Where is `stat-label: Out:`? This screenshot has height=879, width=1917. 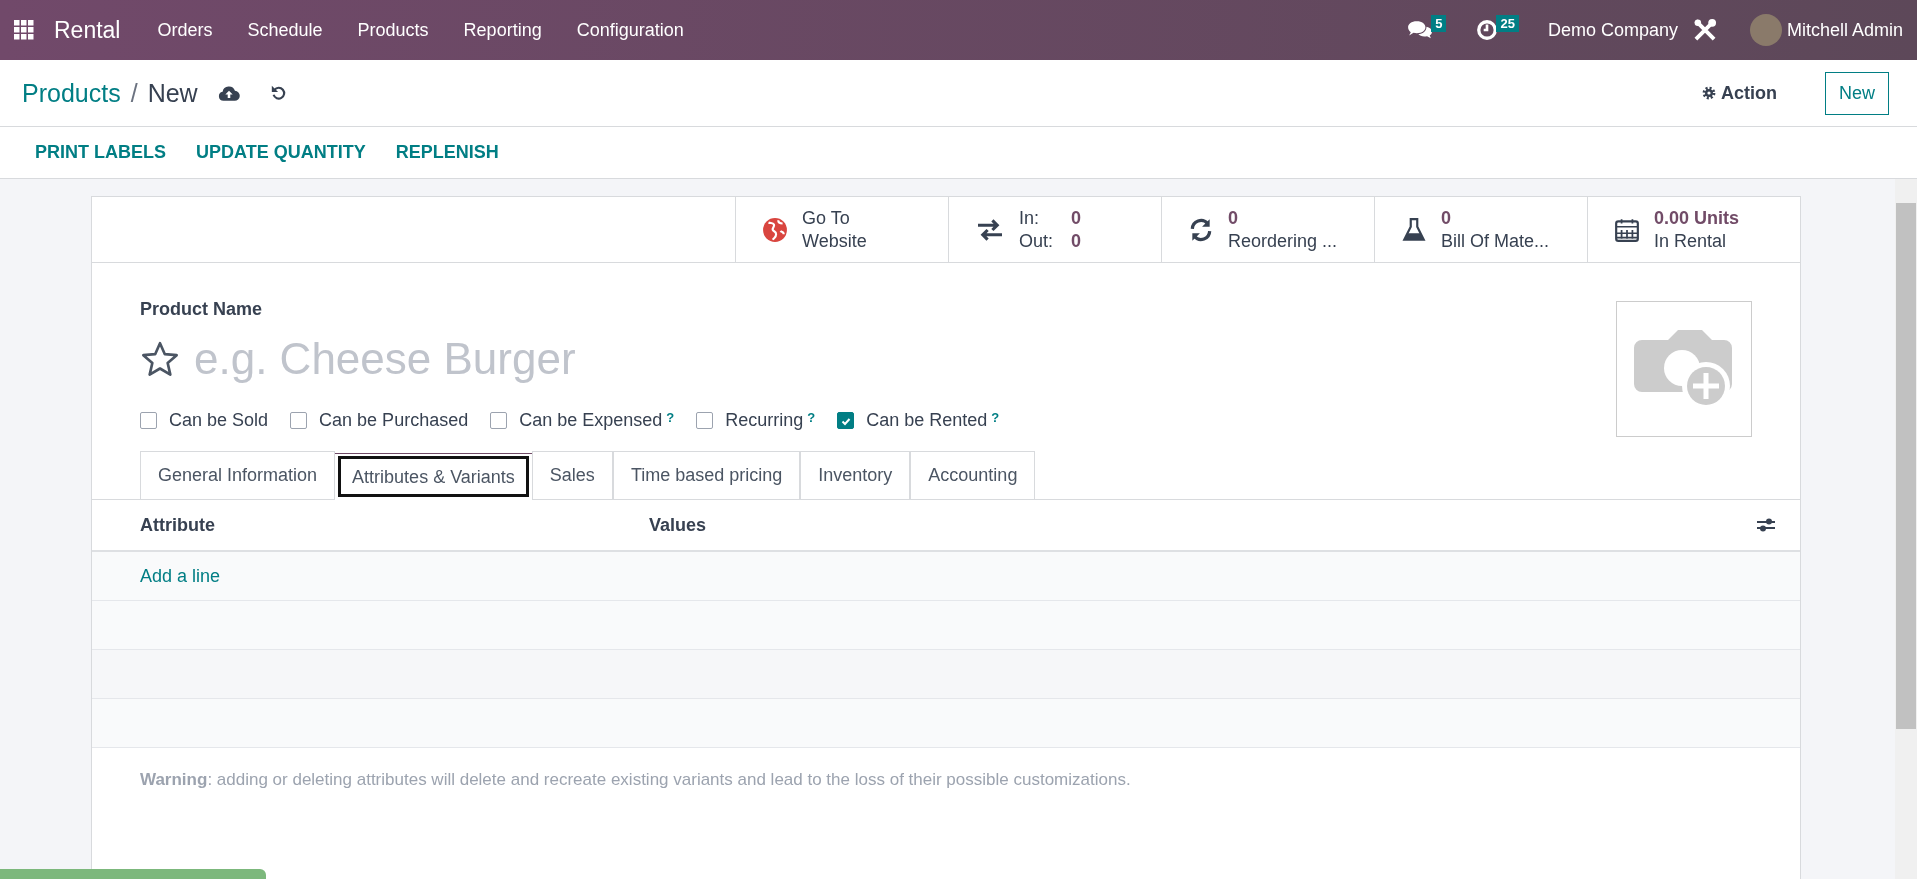 stat-label: Out: is located at coordinates (1036, 241).